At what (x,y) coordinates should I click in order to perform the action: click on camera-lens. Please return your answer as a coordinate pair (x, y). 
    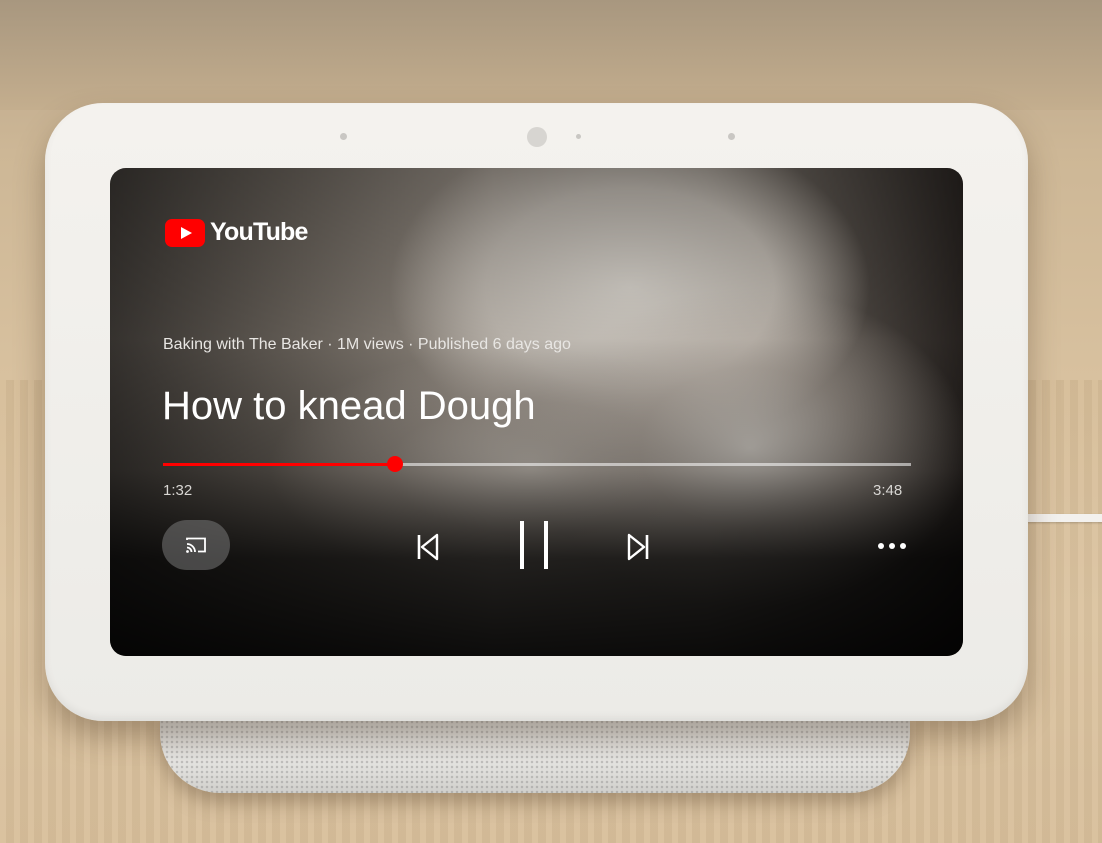
    Looking at the image, I should click on (537, 137).